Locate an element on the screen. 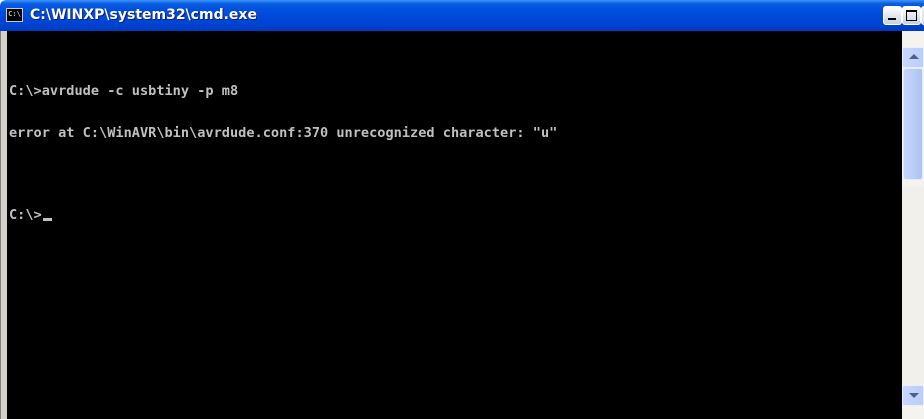 The image size is (924, 419). maximize-icon is located at coordinates (911, 15).